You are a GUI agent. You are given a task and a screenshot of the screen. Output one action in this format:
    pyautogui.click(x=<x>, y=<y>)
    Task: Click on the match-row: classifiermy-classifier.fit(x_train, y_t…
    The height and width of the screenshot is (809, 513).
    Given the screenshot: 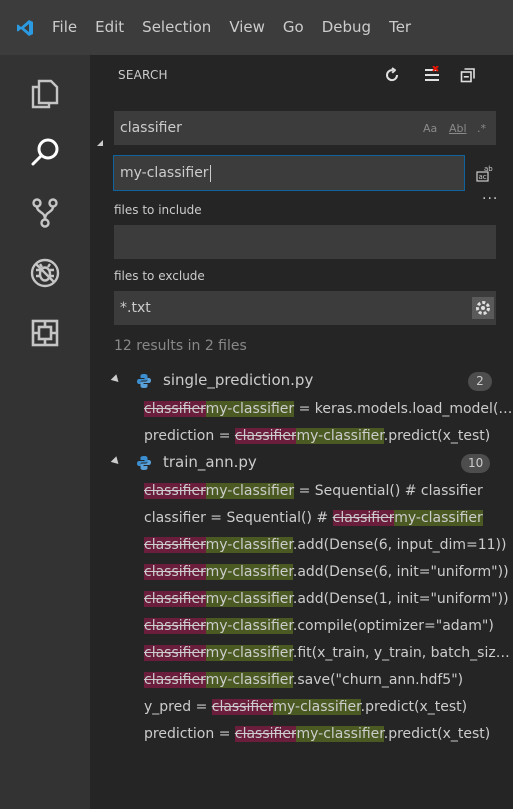 What is the action you would take?
    pyautogui.click(x=301, y=652)
    